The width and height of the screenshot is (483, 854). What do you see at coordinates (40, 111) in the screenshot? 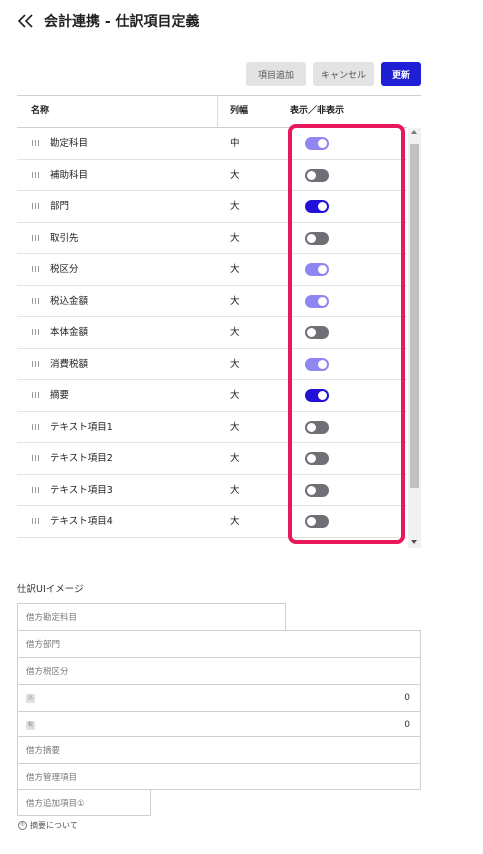
I see `column-header-name: 名称` at bounding box center [40, 111].